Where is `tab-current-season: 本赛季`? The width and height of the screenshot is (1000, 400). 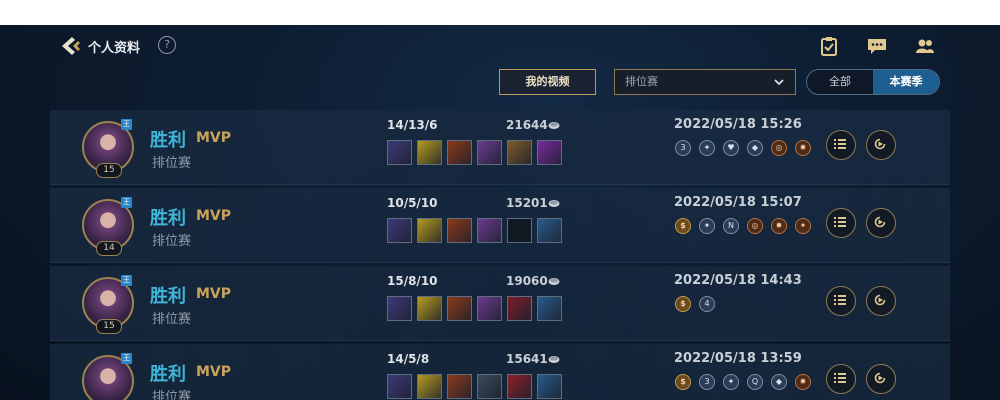
tab-current-season: 本赛季 is located at coordinates (906, 82).